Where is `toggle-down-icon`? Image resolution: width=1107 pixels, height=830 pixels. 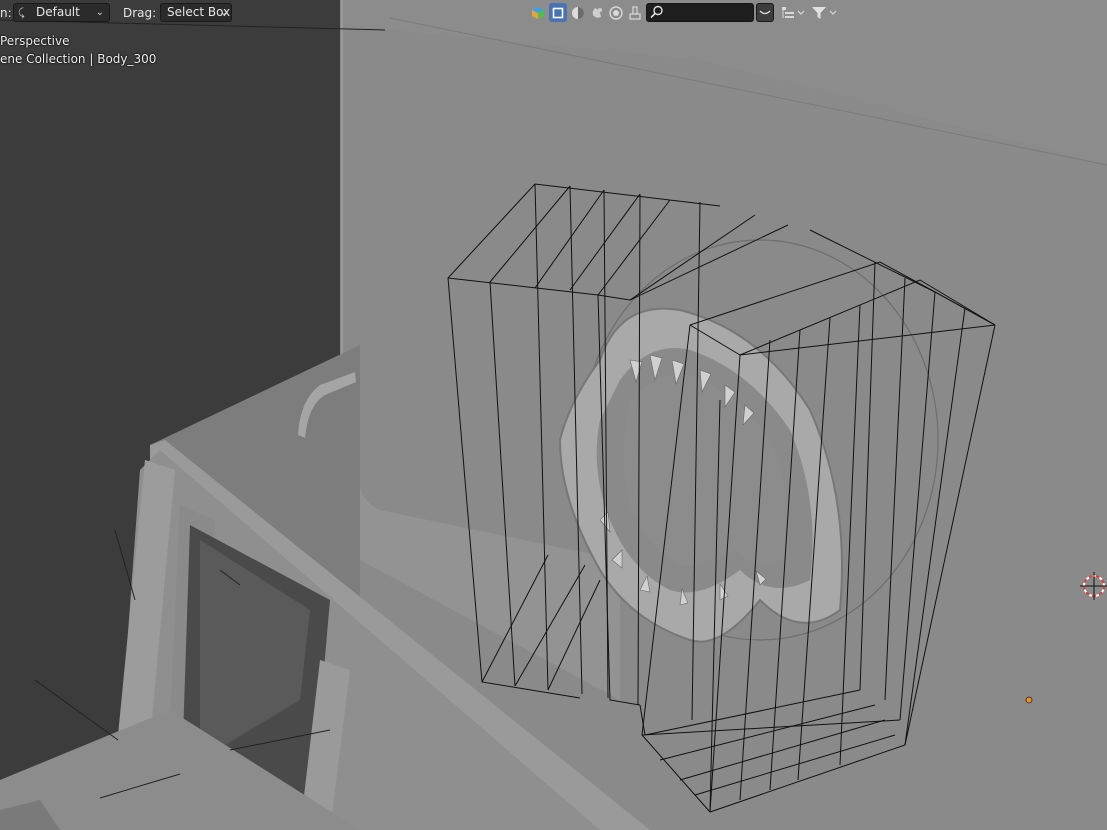 toggle-down-icon is located at coordinates (765, 12).